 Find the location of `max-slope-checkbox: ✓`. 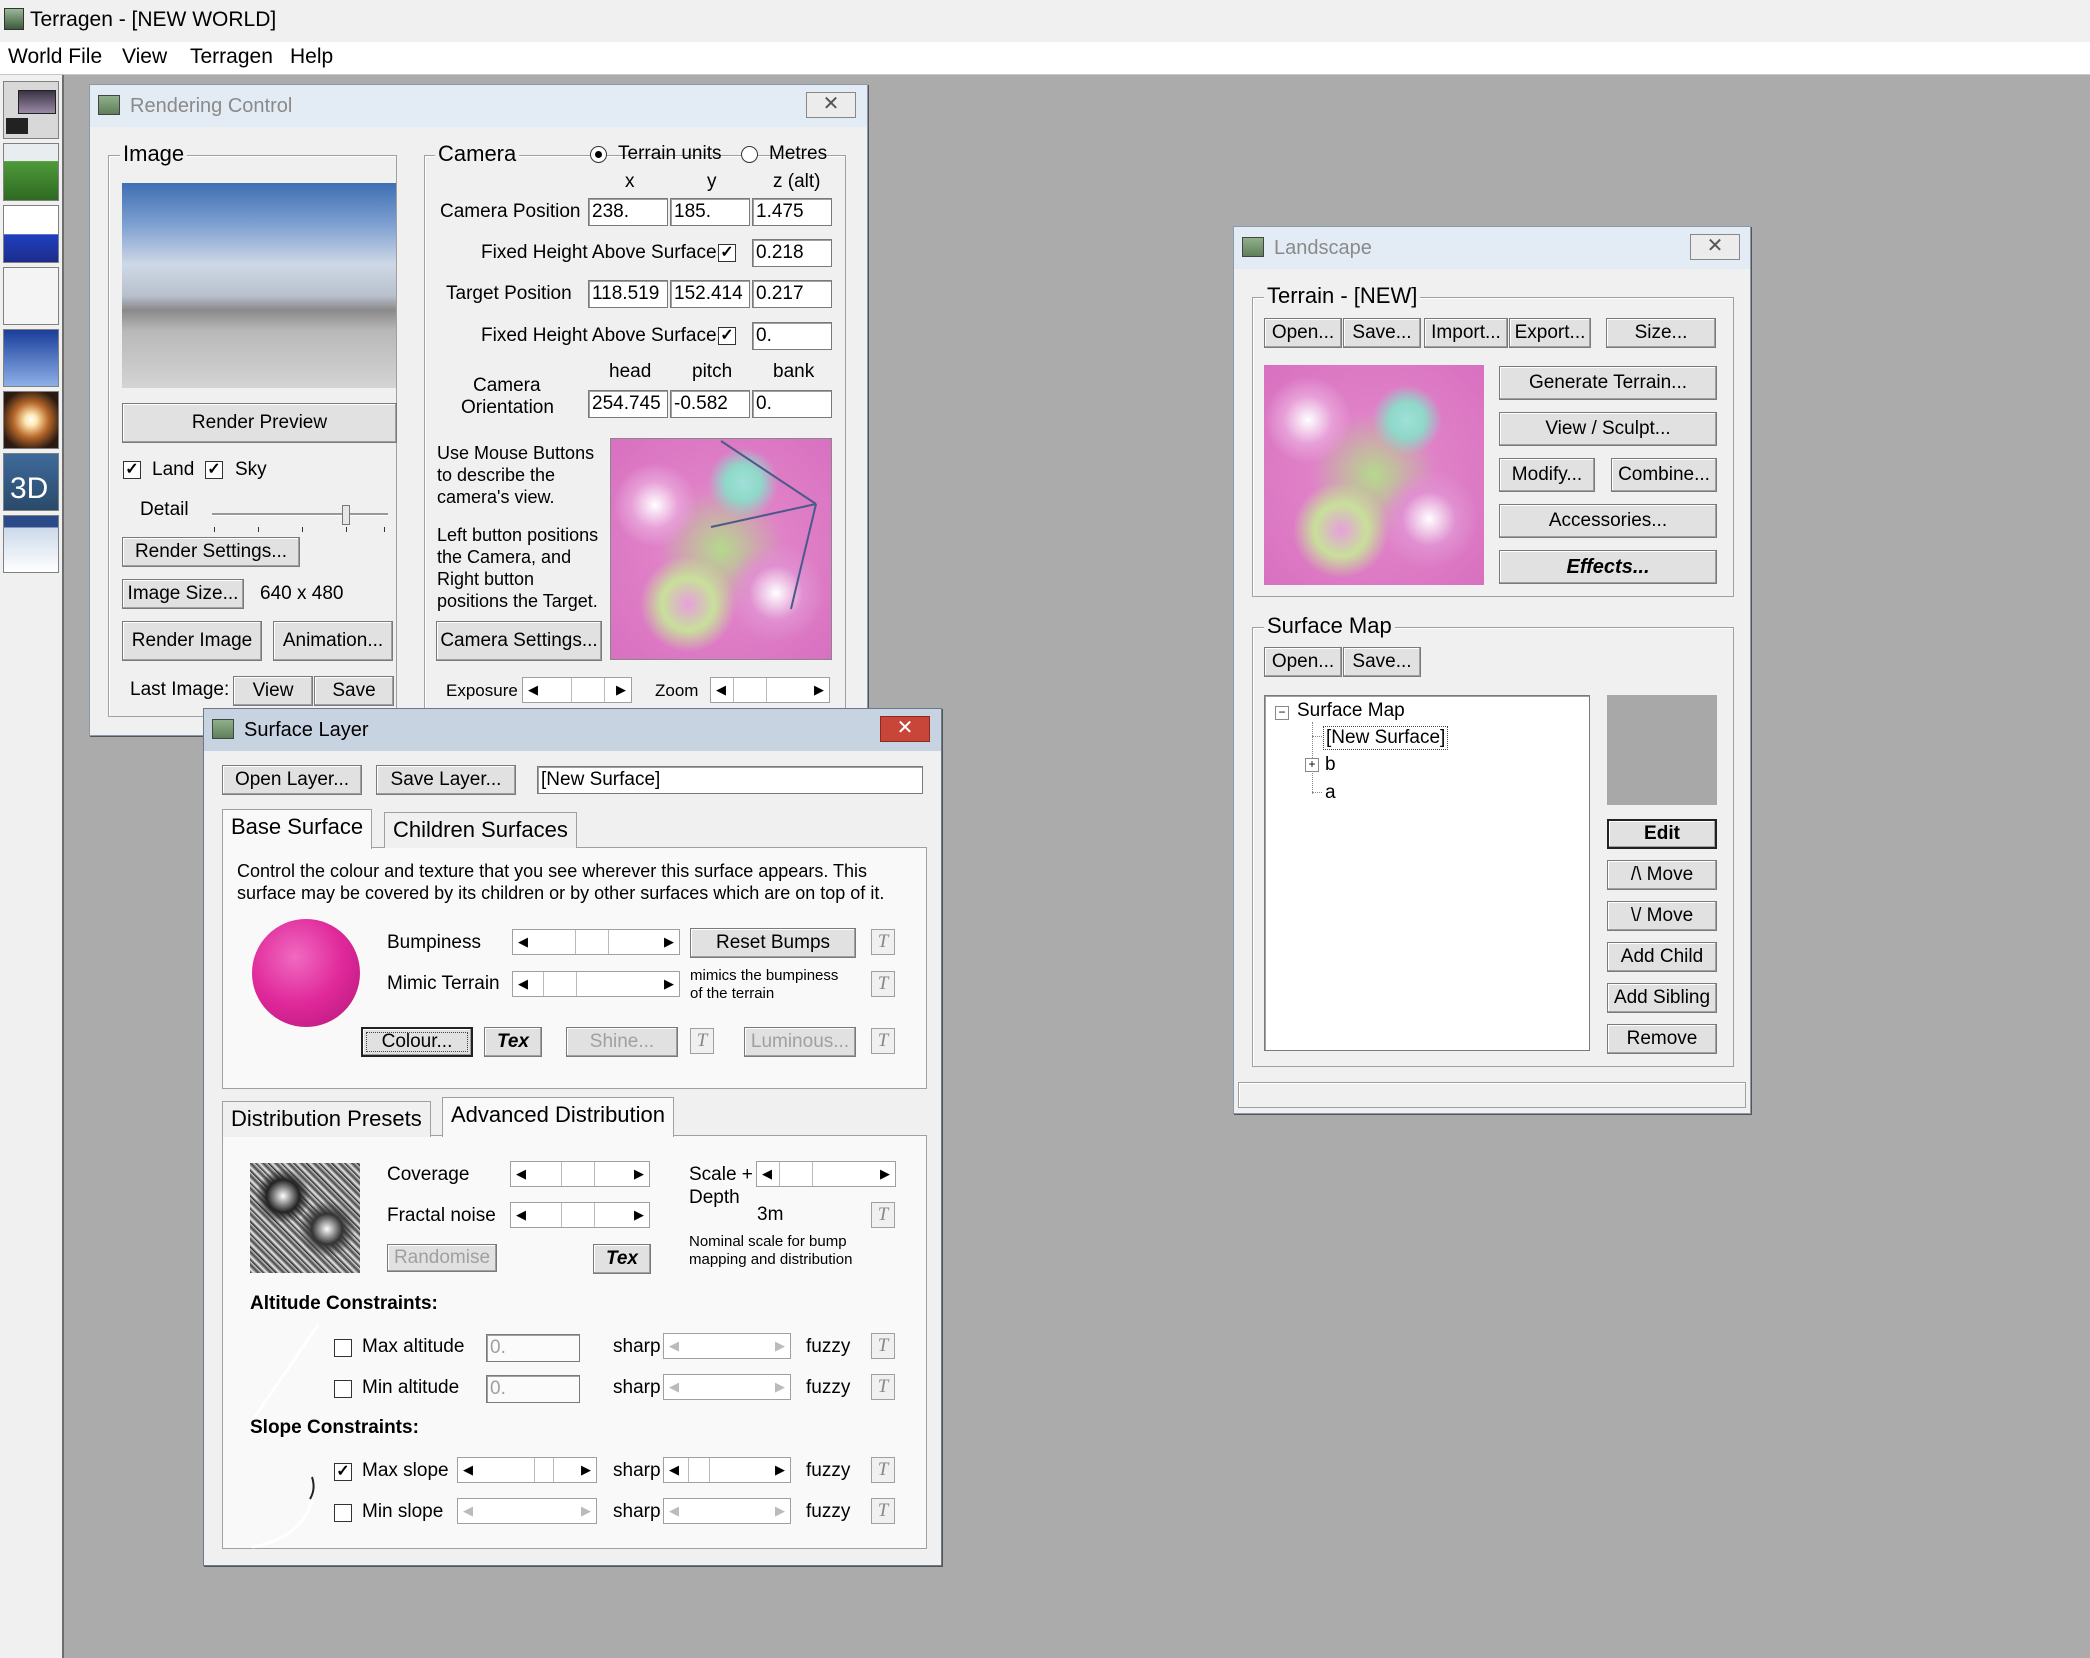

max-slope-checkbox: ✓ is located at coordinates (343, 1472).